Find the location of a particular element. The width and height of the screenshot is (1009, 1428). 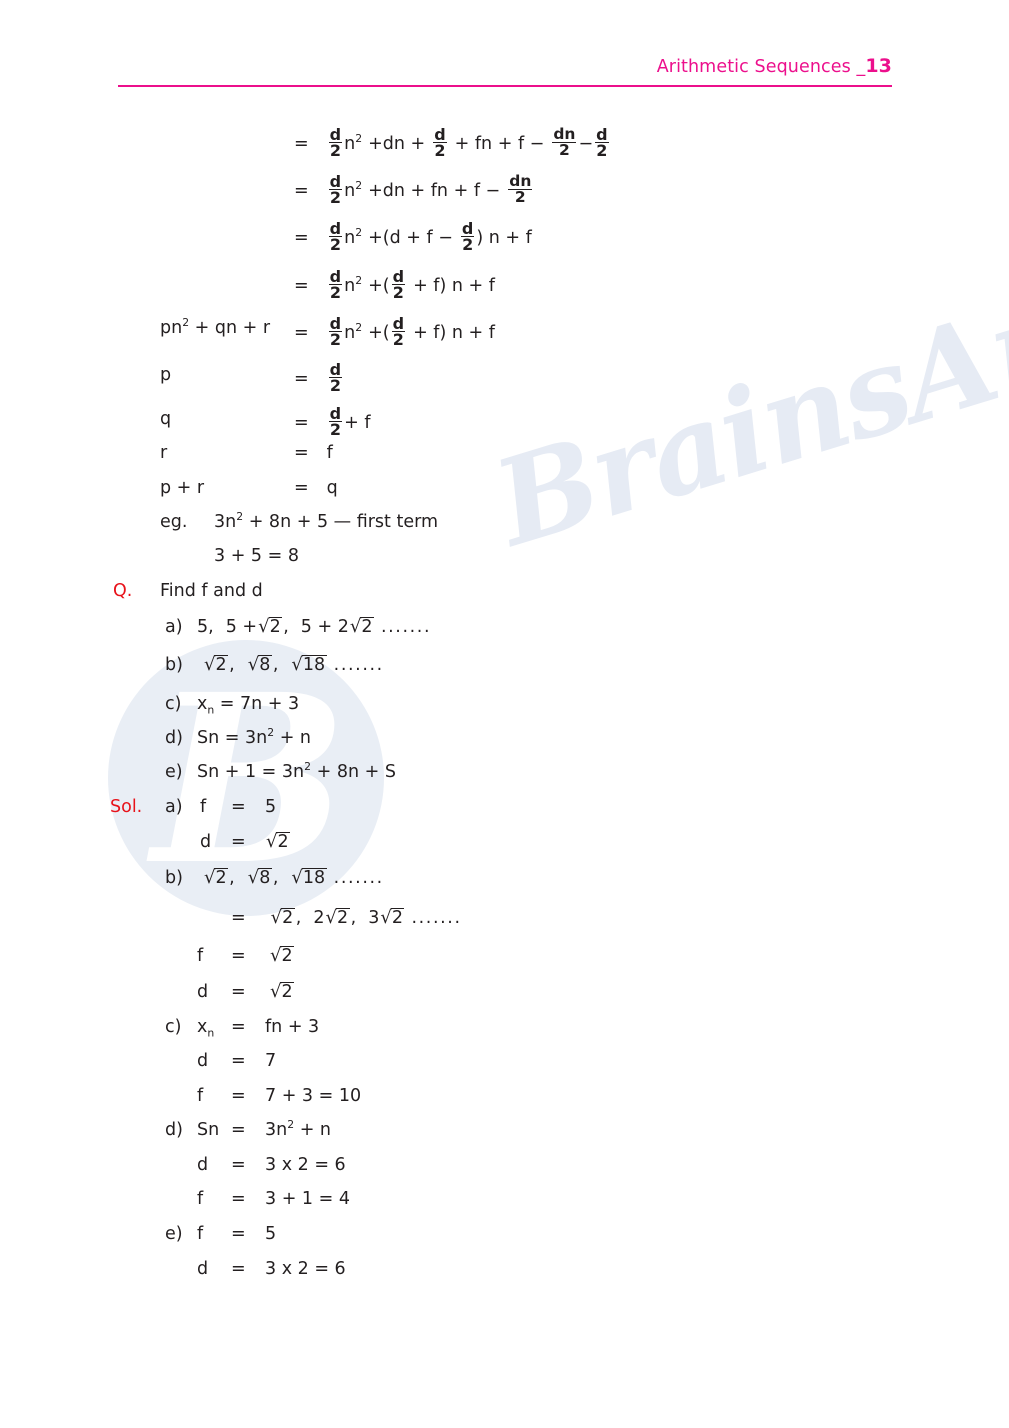

solution-d-line-1-lhs: Sn is located at coordinates (208, 1130).